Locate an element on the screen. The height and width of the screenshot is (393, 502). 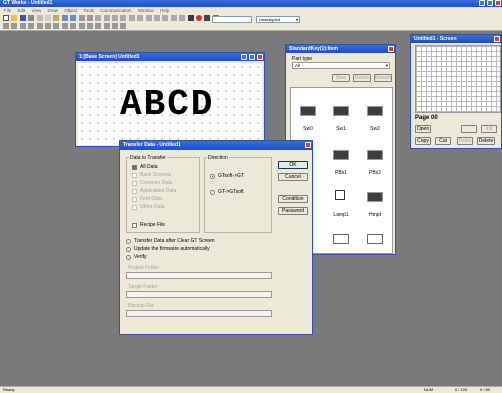
font-data-checkbox is located at coordinates (134, 199).